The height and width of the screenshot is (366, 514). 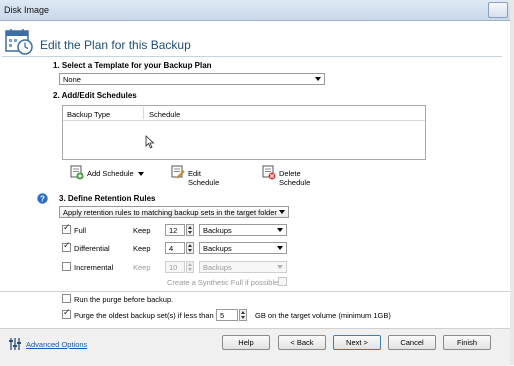 I want to click on schedules-heading: 2. Add/Edit Schedules, so click(x=95, y=95).